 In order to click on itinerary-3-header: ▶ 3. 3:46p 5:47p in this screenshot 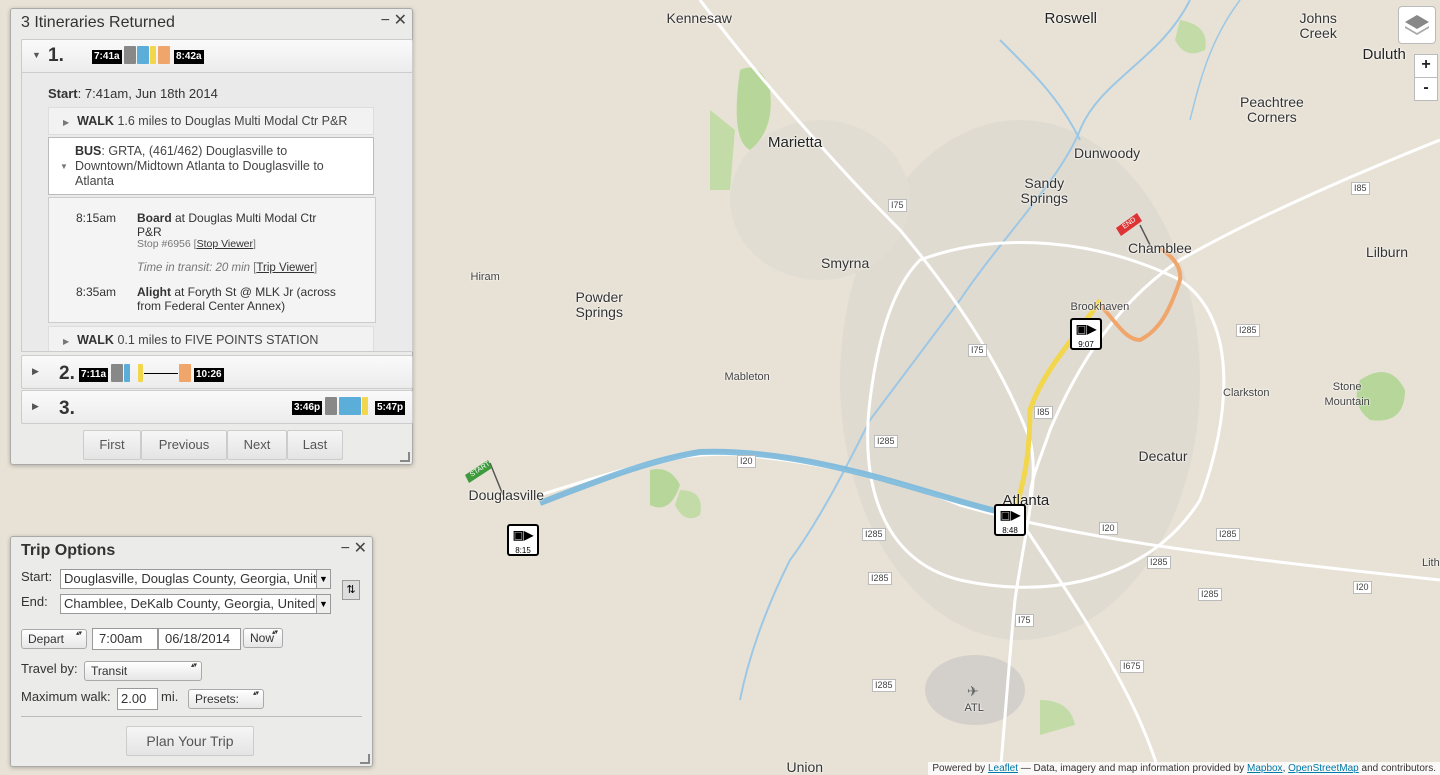, I will do `click(217, 407)`.